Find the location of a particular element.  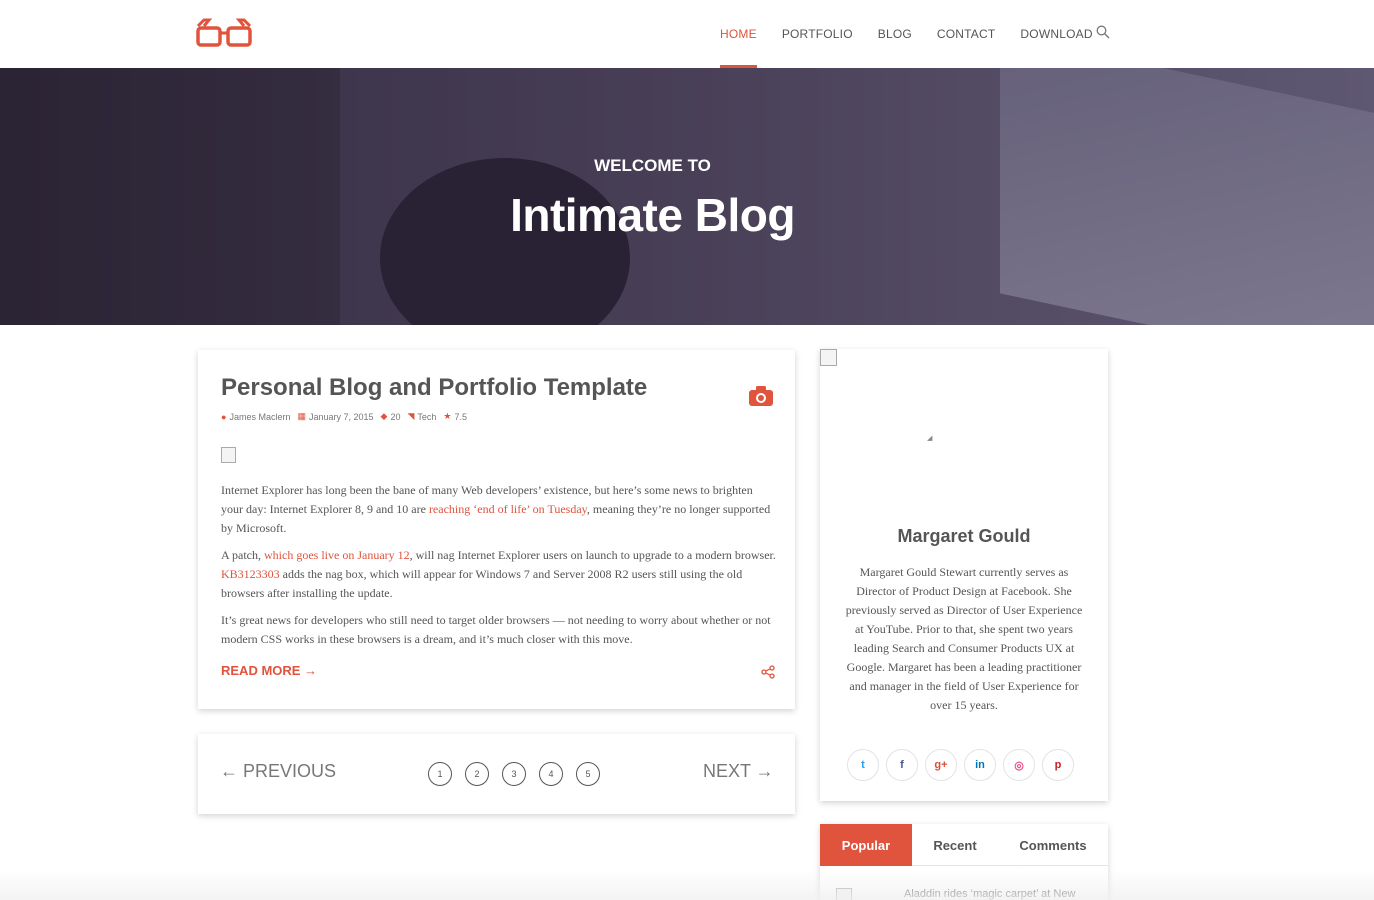

linkedin-button: in is located at coordinates (980, 765).